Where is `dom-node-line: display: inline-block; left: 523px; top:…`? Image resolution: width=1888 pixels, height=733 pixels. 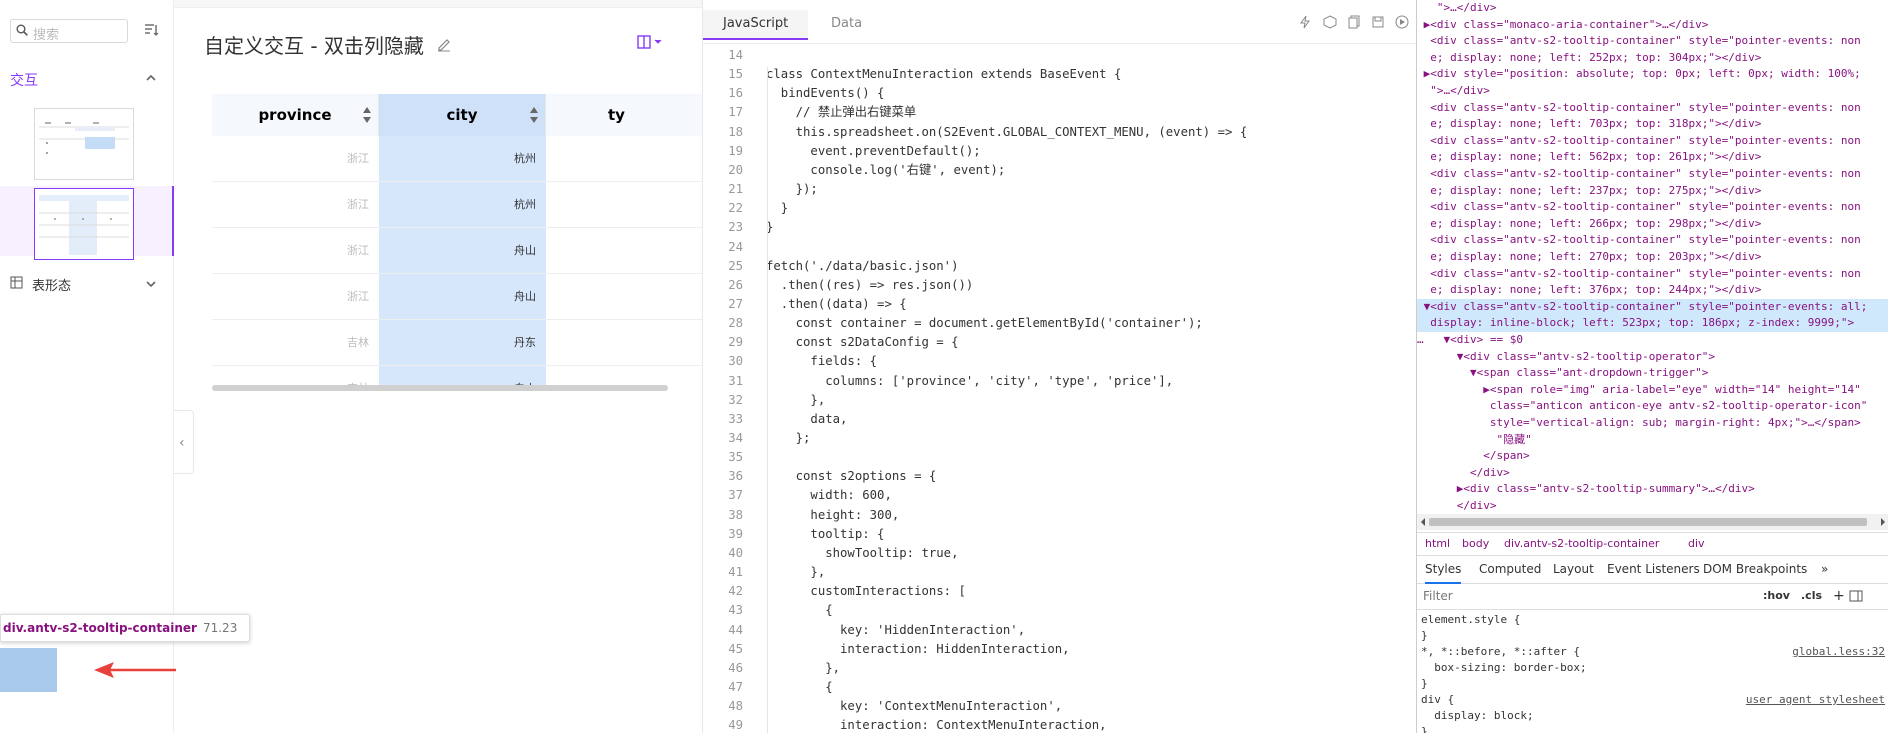 dom-node-line: display: inline-block; left: 523px; top:… is located at coordinates (1652, 323).